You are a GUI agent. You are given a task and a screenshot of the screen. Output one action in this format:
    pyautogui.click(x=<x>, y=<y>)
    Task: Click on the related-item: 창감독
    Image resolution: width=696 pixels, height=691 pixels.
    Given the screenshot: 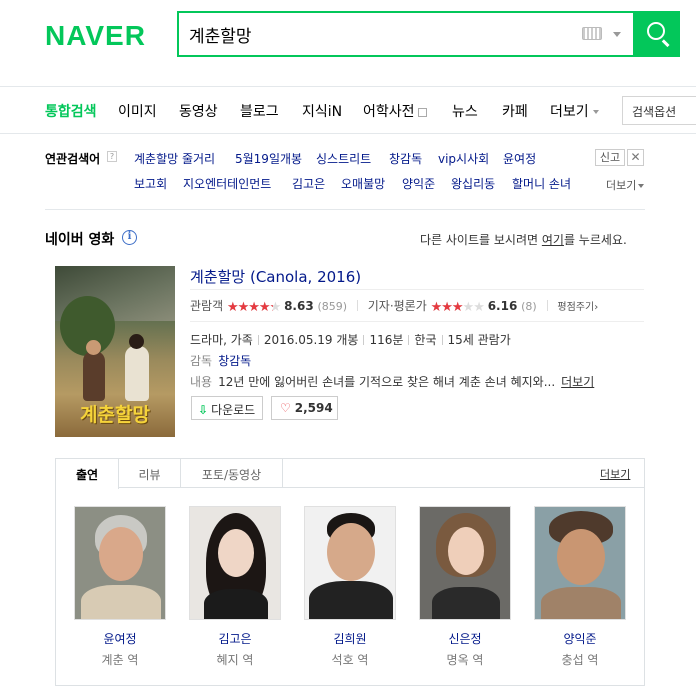 What is the action you would take?
    pyautogui.click(x=405, y=158)
    